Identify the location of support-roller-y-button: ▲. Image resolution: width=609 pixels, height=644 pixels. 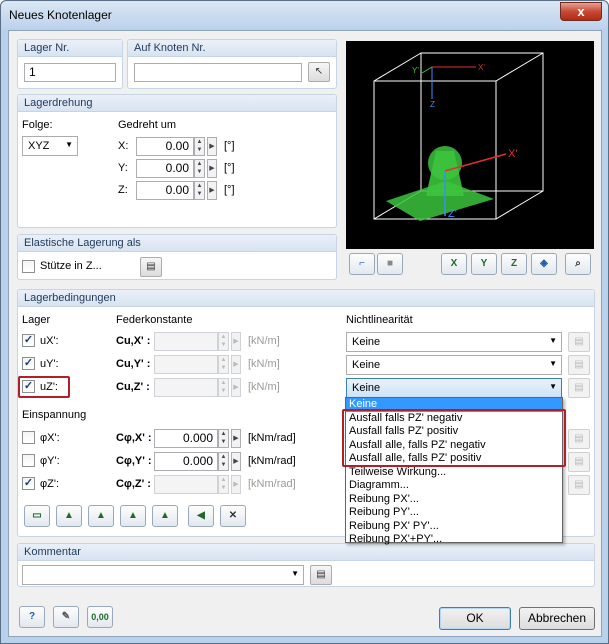
(165, 516).